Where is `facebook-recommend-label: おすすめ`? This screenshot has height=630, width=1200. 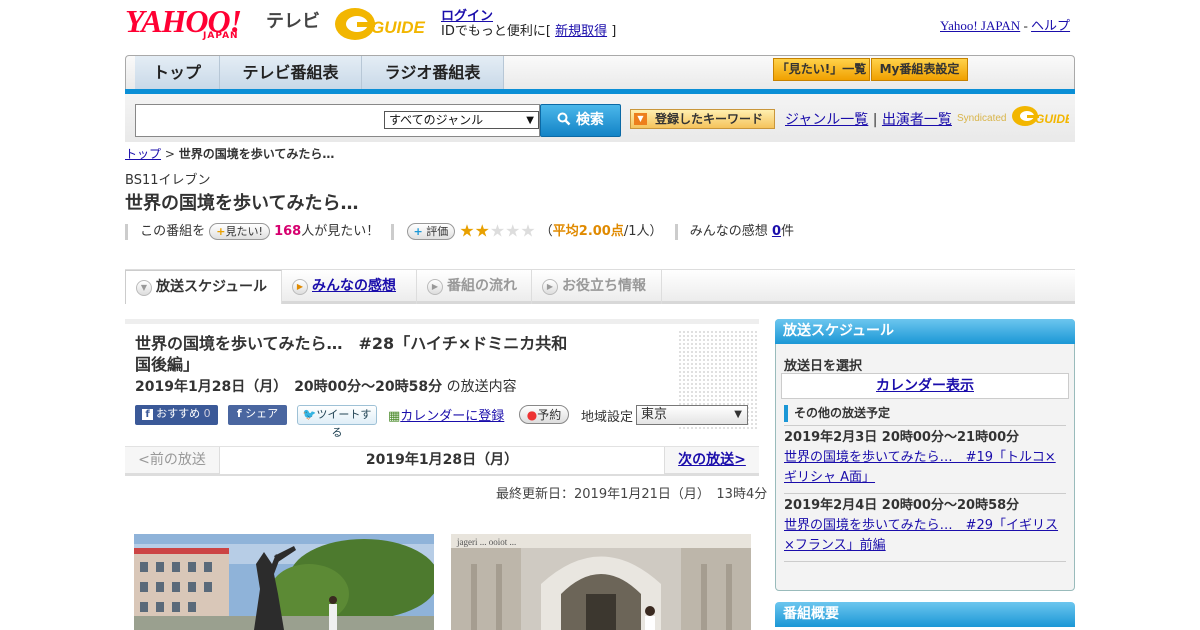 facebook-recommend-label: おすすめ is located at coordinates (178, 413).